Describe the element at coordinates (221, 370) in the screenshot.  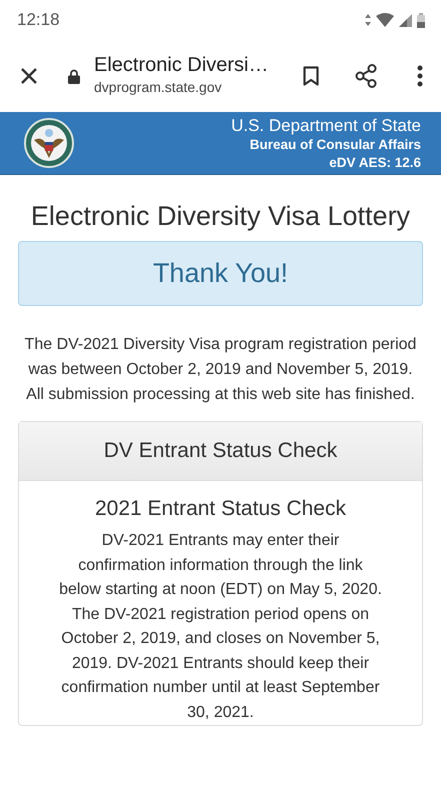
I see `intro-paragraph: The DV-2021 Diversity Visa program registration period was between October 2, 2019 and November 5, 2019. All submission processing at this web site has finished.` at that location.